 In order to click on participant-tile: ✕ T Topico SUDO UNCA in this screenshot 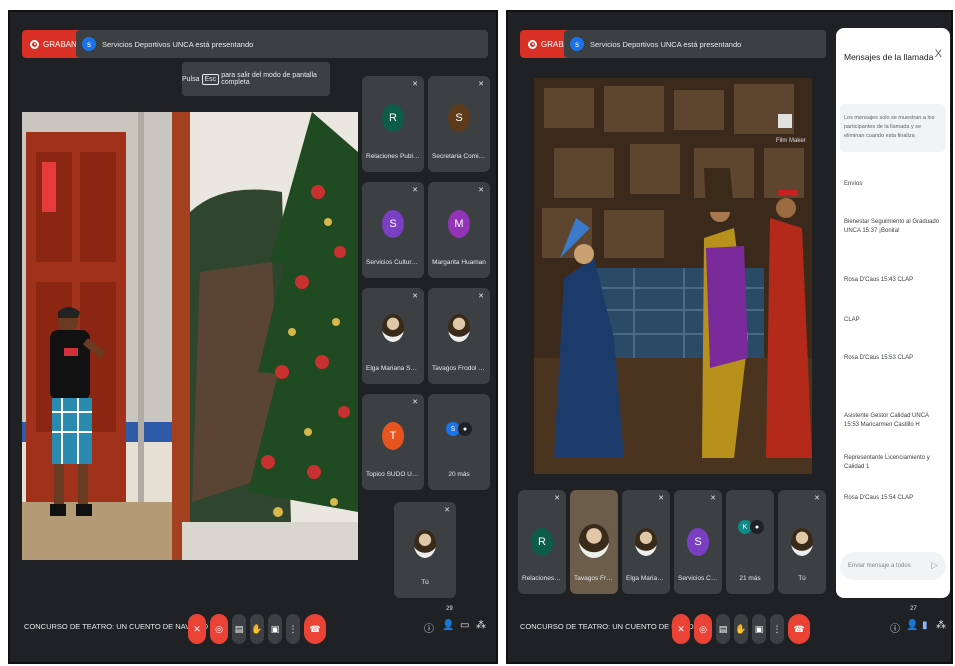, I will do `click(393, 442)`.